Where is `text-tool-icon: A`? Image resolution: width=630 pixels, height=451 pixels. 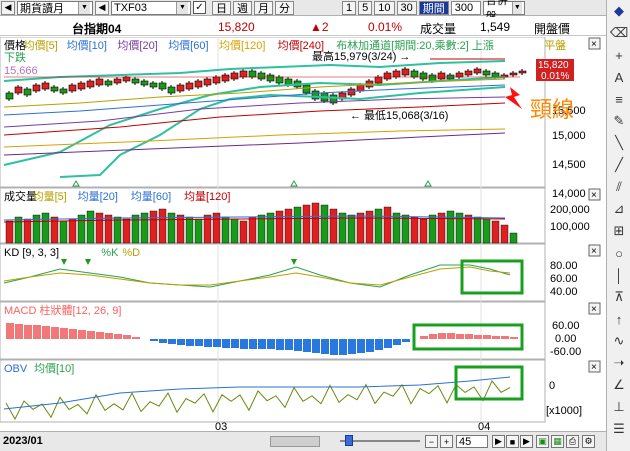 text-tool-icon: A is located at coordinates (619, 77).